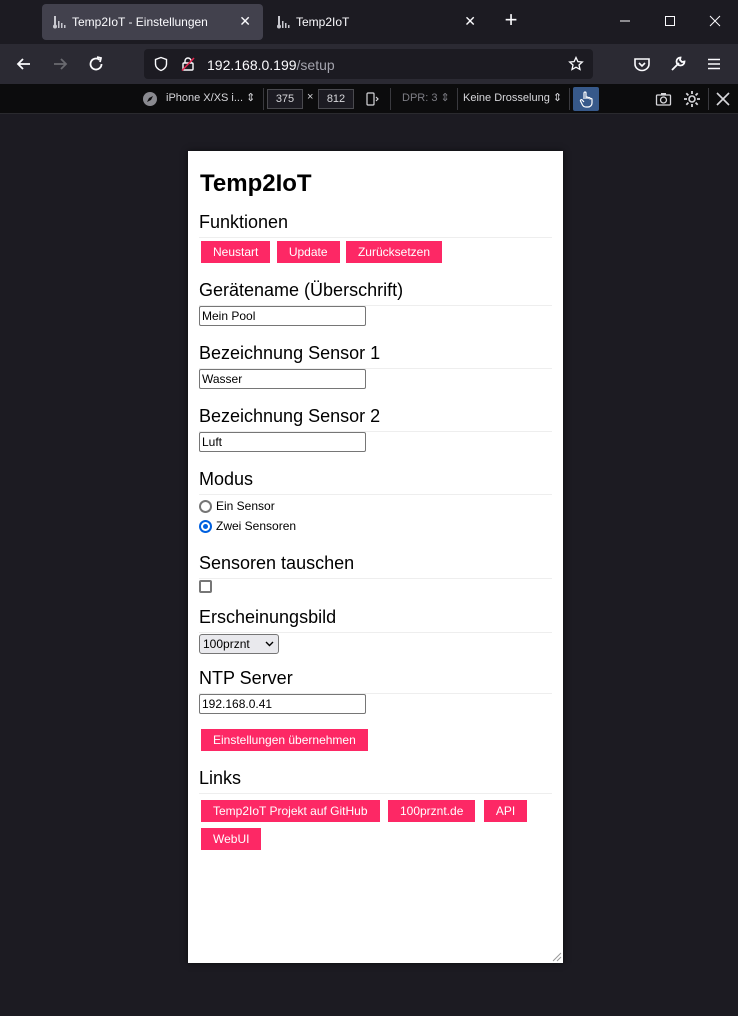  What do you see at coordinates (506, 98) in the screenshot?
I see `throttling-value: Keine Drosselung` at bounding box center [506, 98].